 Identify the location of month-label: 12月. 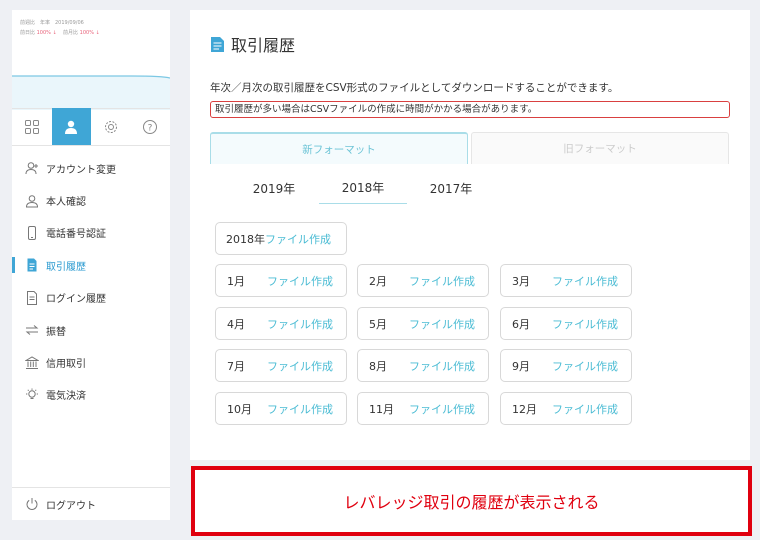
(524, 409).